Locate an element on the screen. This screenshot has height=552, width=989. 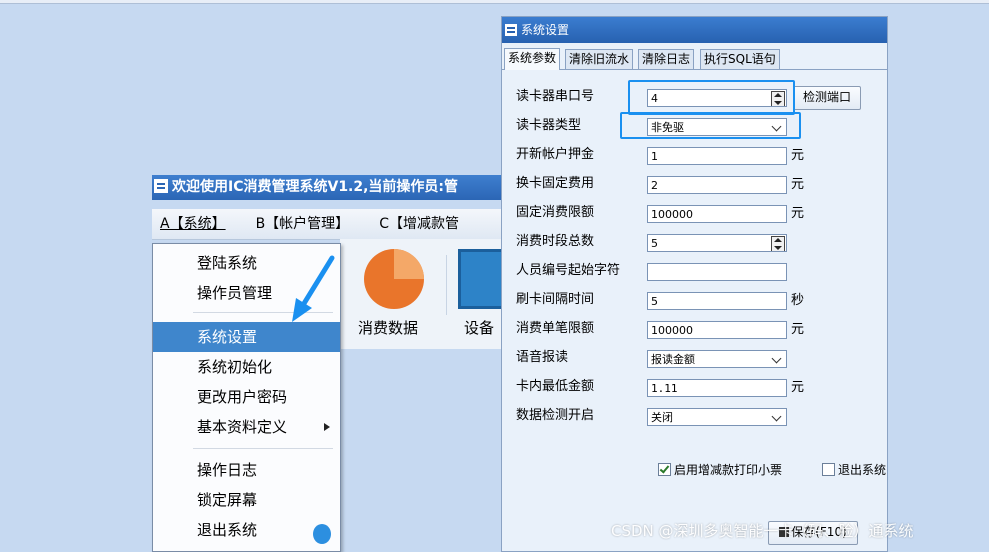
print-receipt-checkbox: 启用增减款打印小票 is located at coordinates (720, 470).